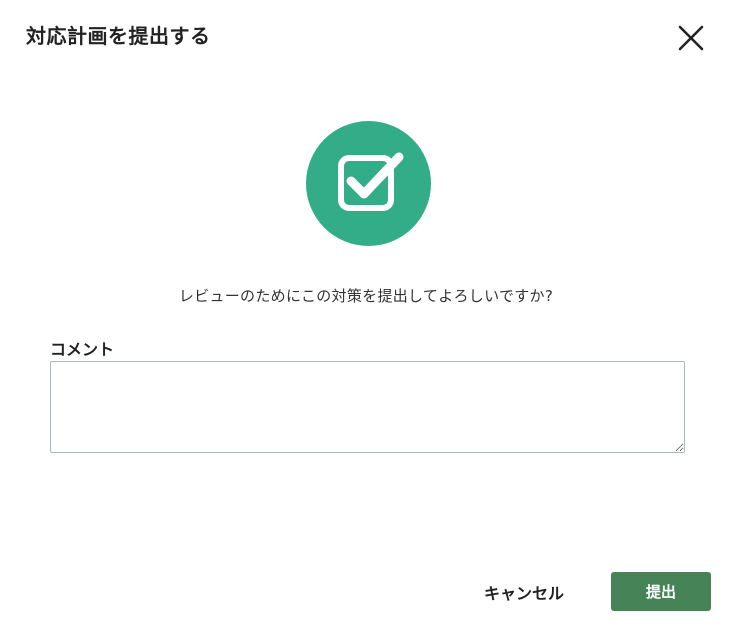 The height and width of the screenshot is (636, 732). What do you see at coordinates (368, 183) in the screenshot?
I see `checkbox-check-icon` at bounding box center [368, 183].